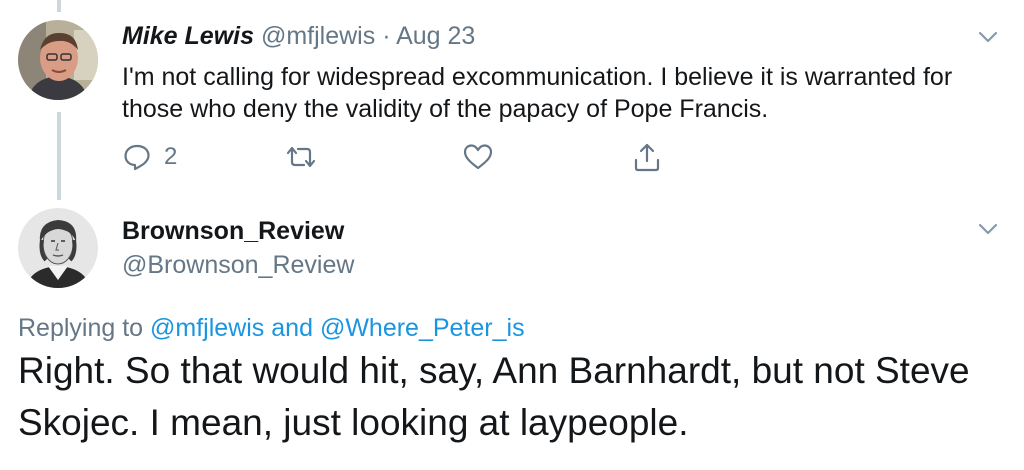  I want to click on tweet-date: Aug 23, so click(435, 36).